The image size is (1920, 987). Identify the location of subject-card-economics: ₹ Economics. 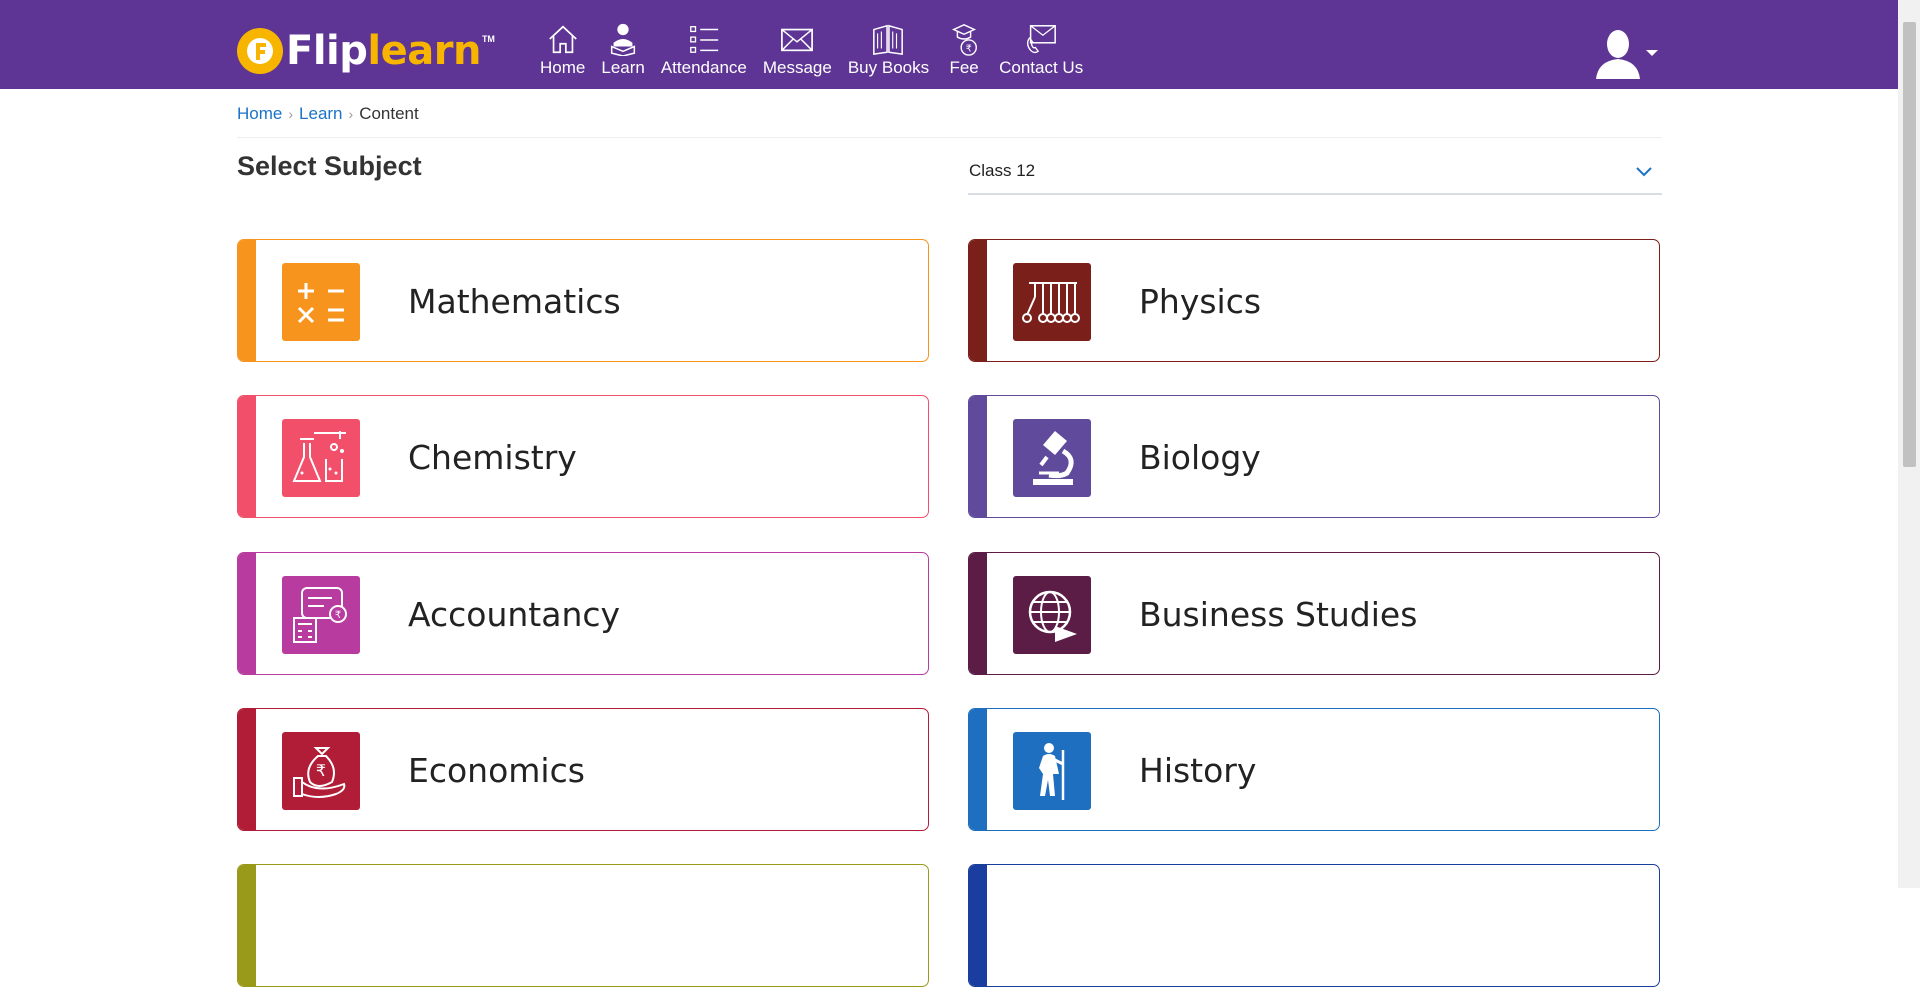
(583, 769).